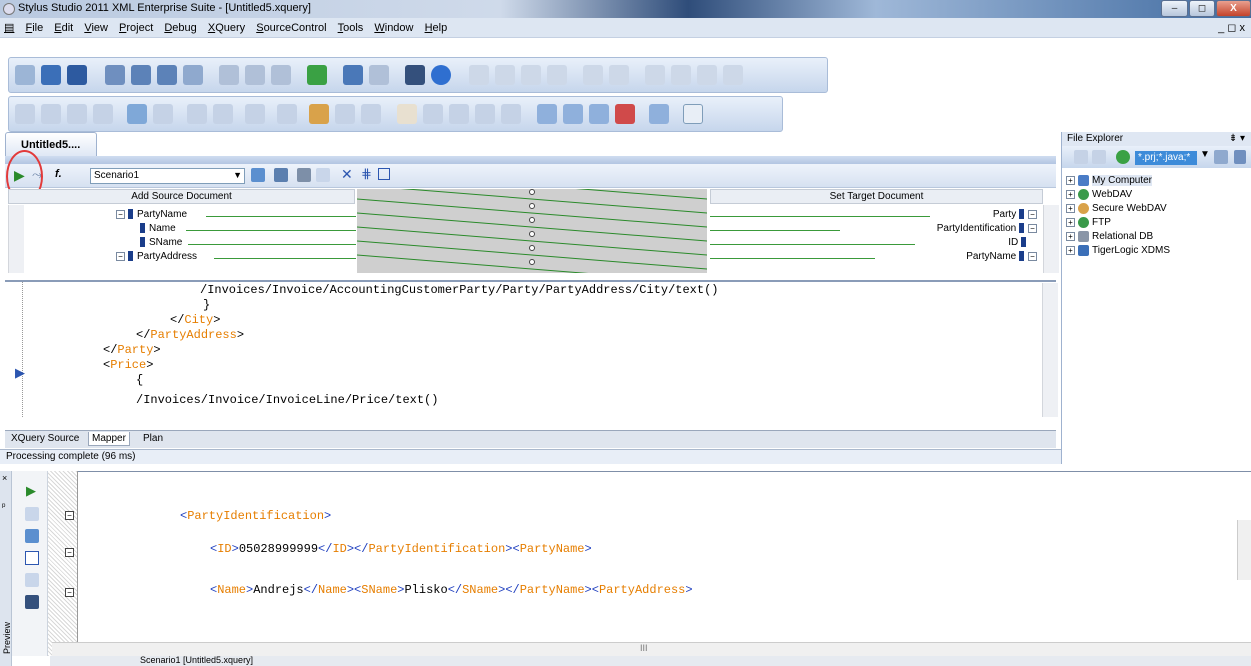  What do you see at coordinates (940, 228) in the screenshot?
I see `target-node-partyidentification: PartyIdentification −` at bounding box center [940, 228].